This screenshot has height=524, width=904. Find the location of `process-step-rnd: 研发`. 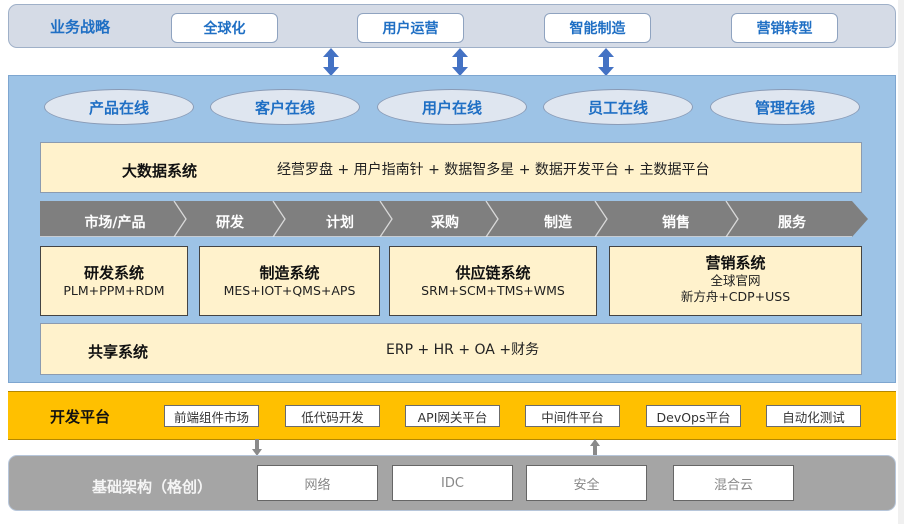

process-step-rnd: 研发 is located at coordinates (230, 223).